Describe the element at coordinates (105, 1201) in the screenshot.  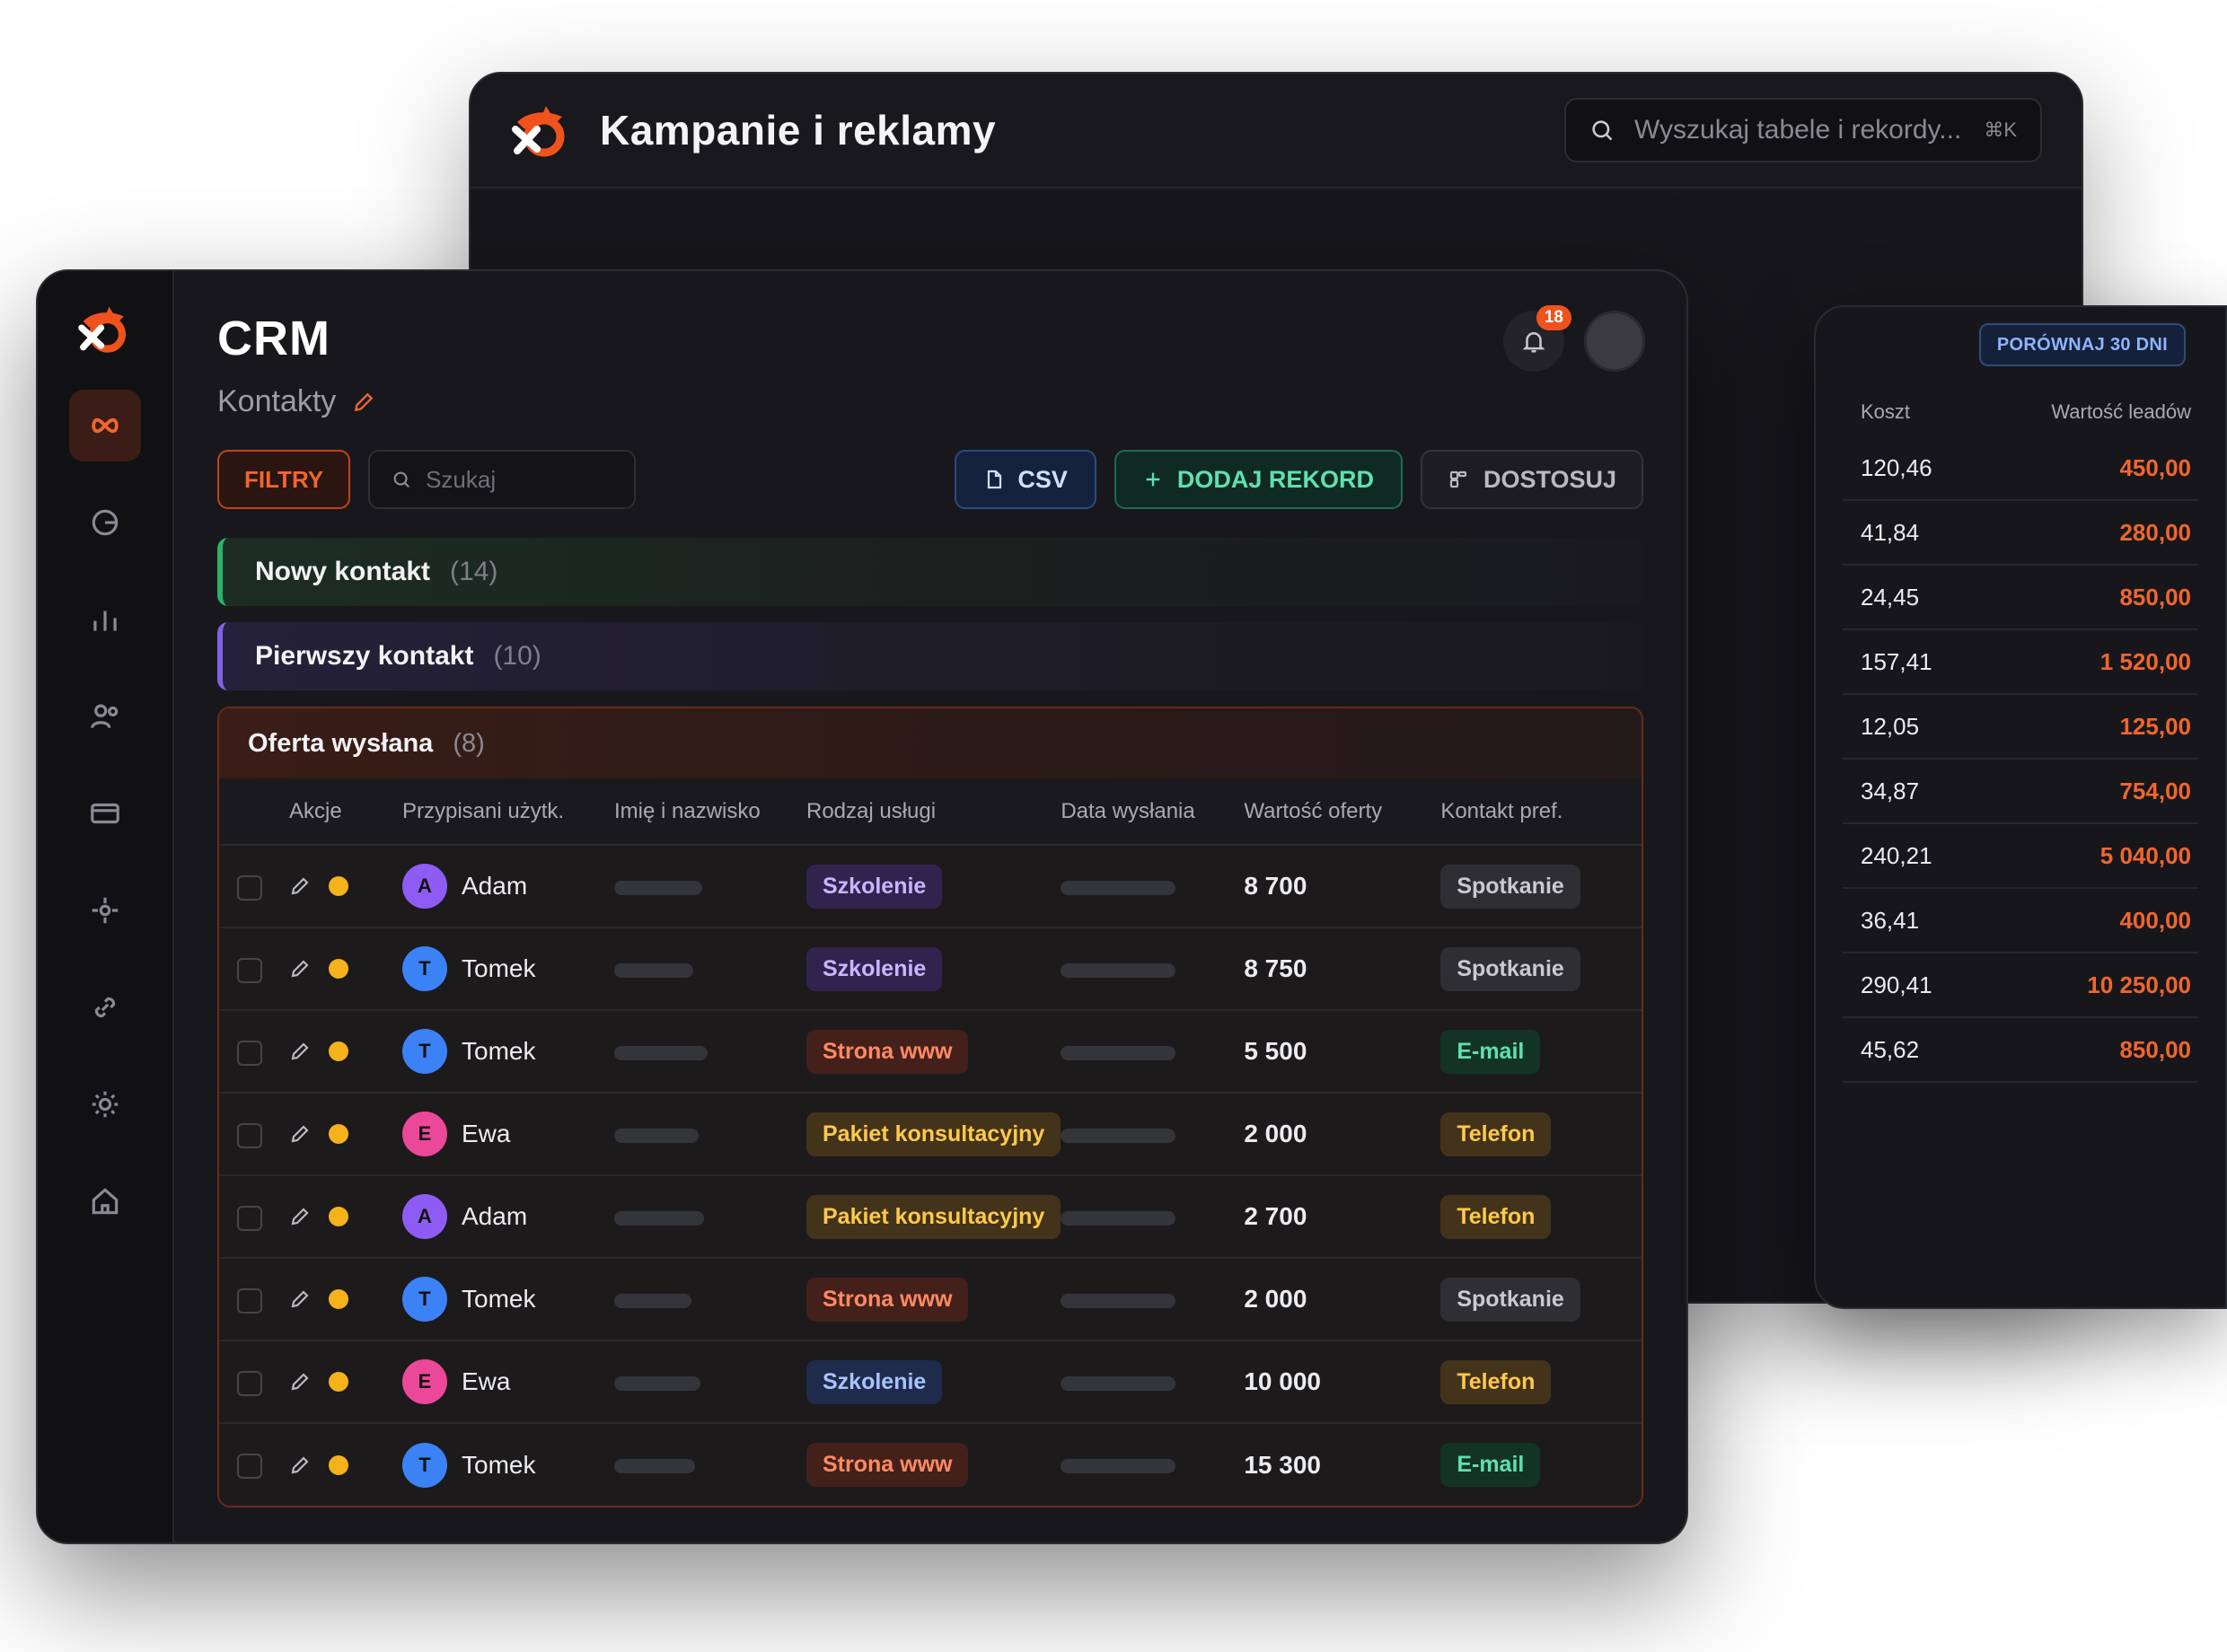
I see `sidebar-item-home` at that location.